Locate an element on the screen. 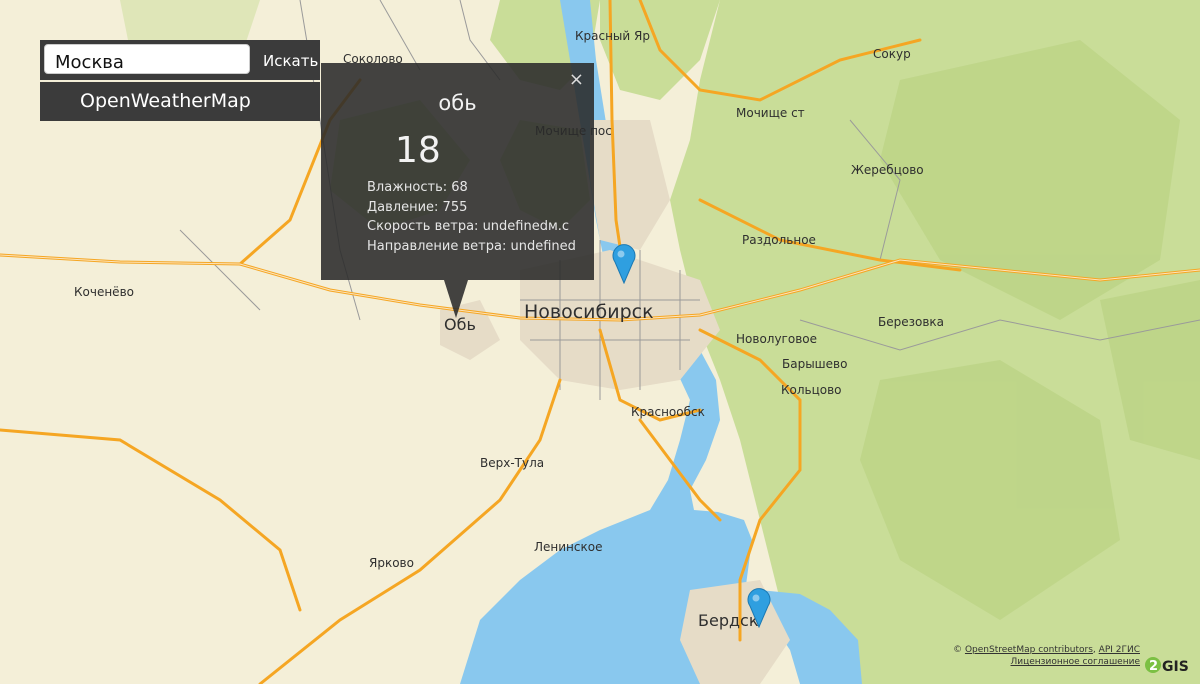  label-sokur: Сокур is located at coordinates (892, 54).